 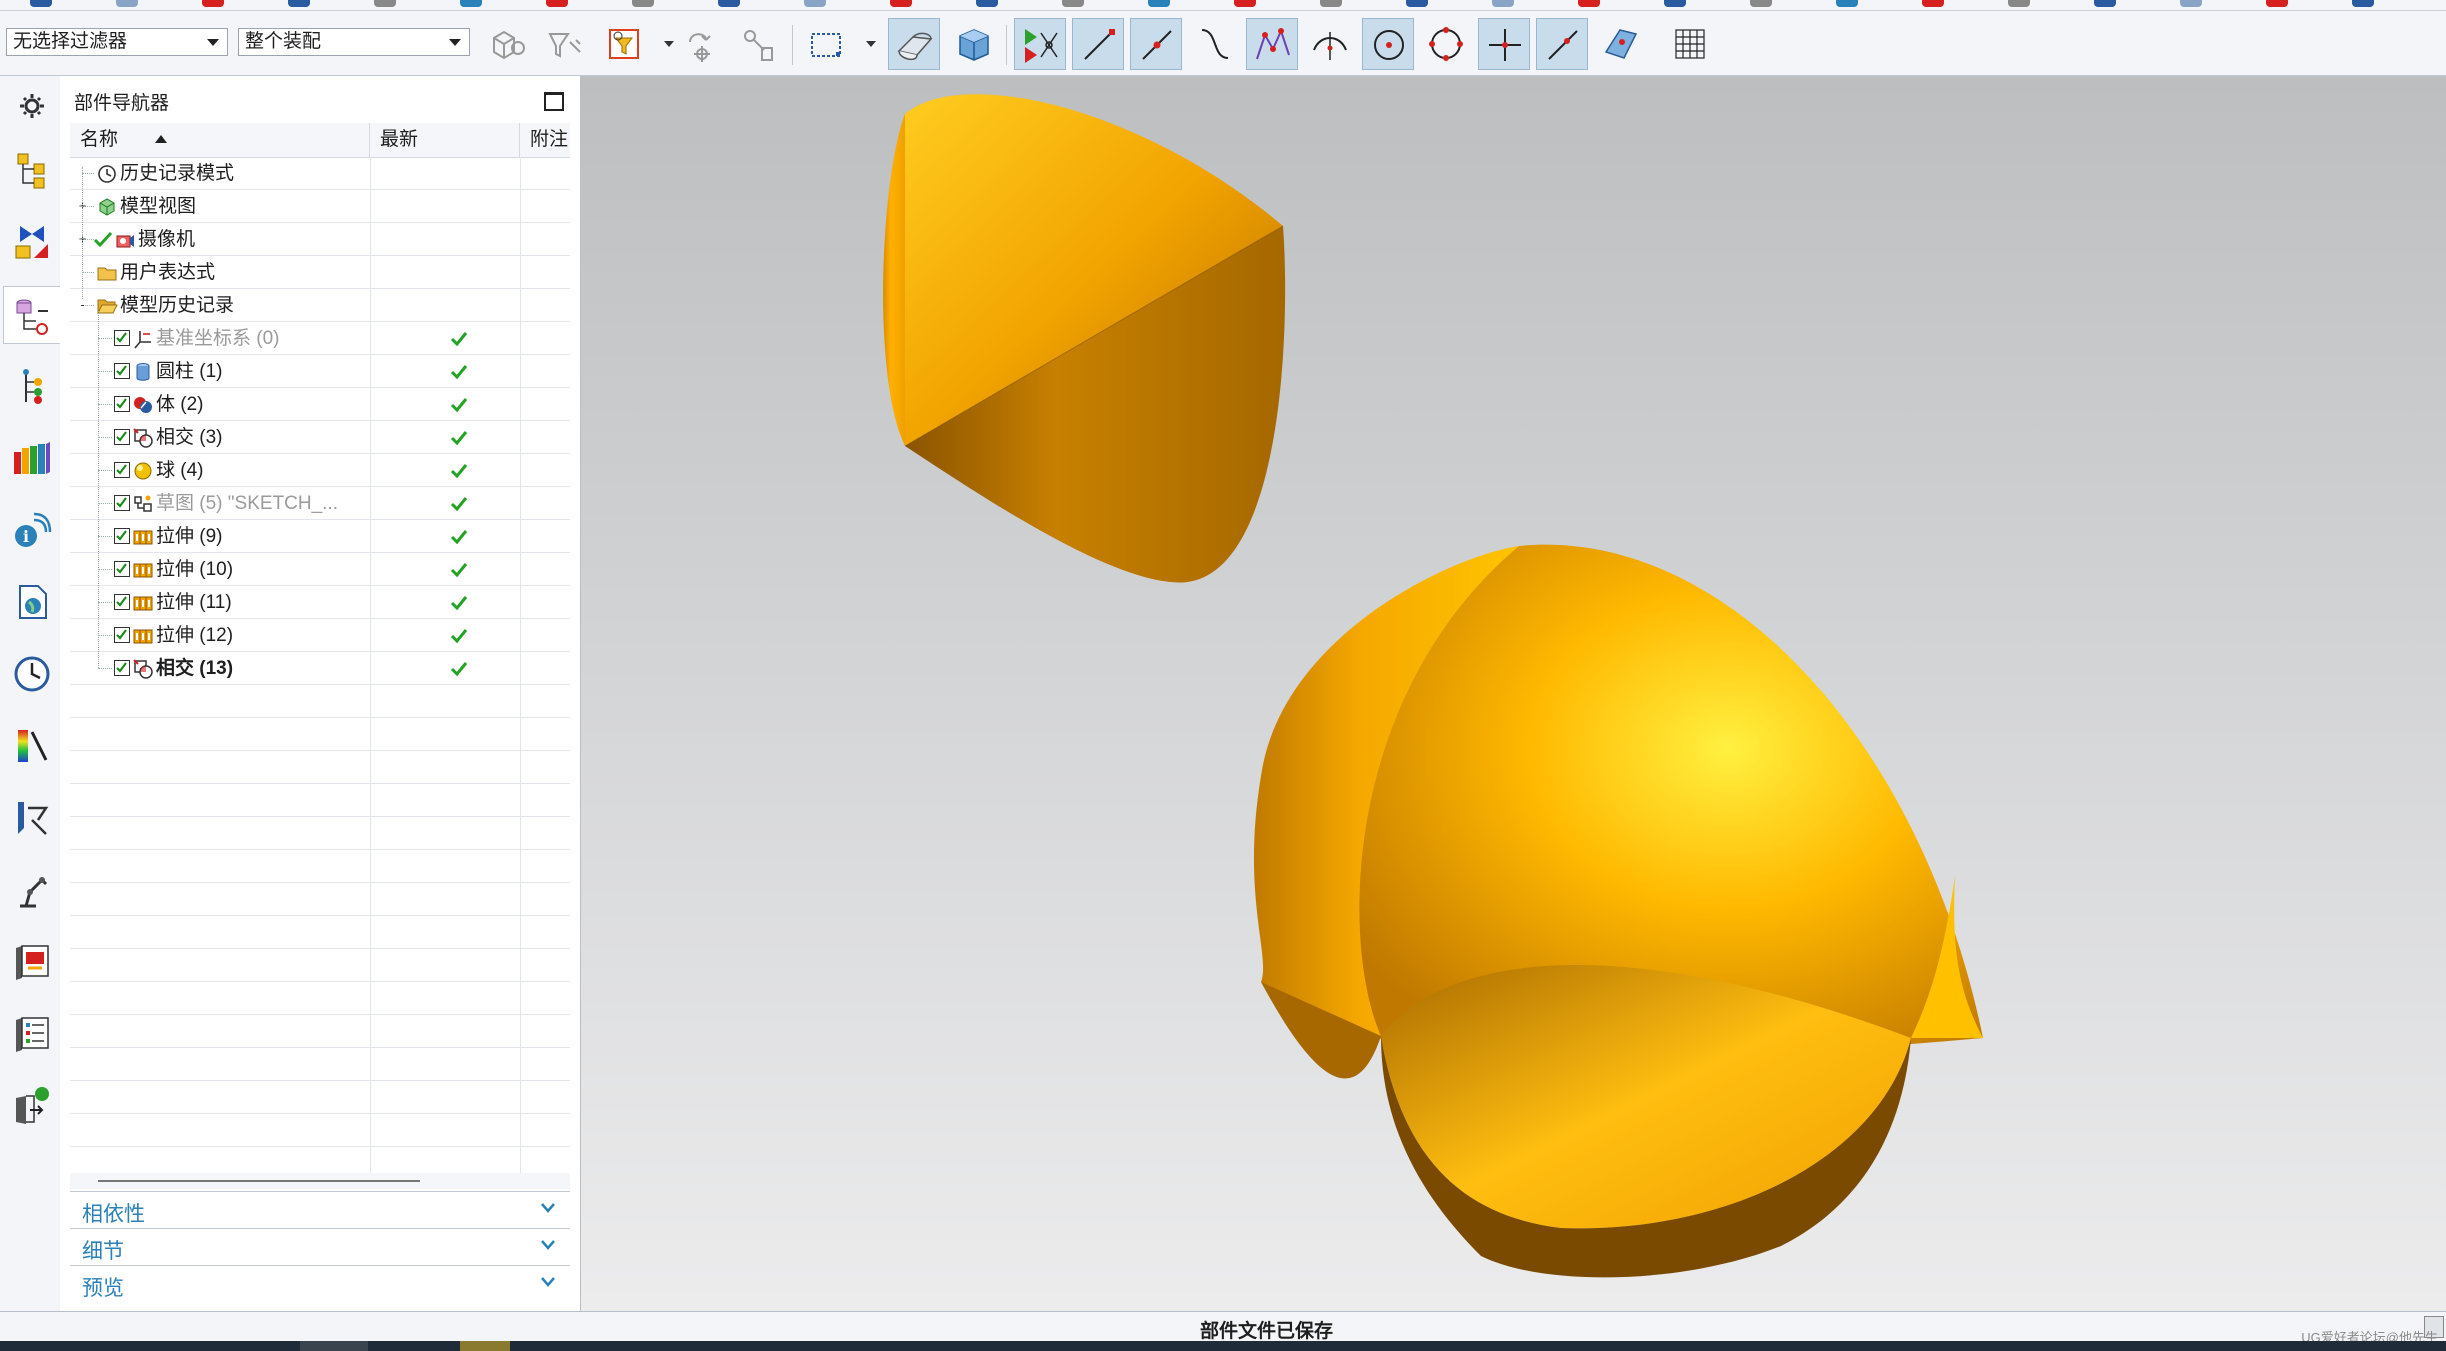 What do you see at coordinates (320, 437) in the screenshot?
I see `tree-row: 相交 (3)` at bounding box center [320, 437].